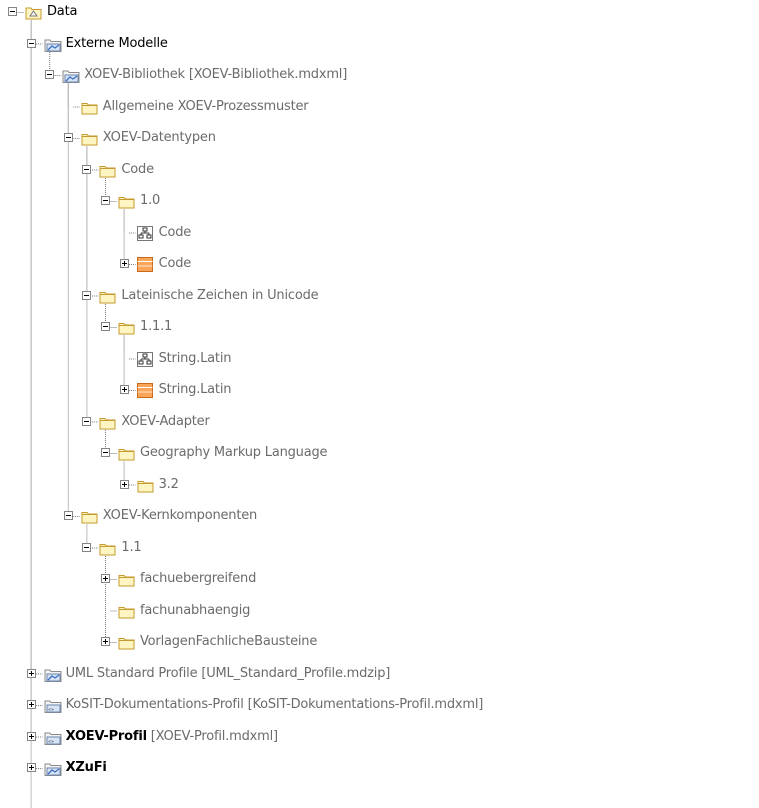 The height and width of the screenshot is (808, 759). What do you see at coordinates (165, 422) in the screenshot?
I see `tree-node-label: XOEV-Adapter` at bounding box center [165, 422].